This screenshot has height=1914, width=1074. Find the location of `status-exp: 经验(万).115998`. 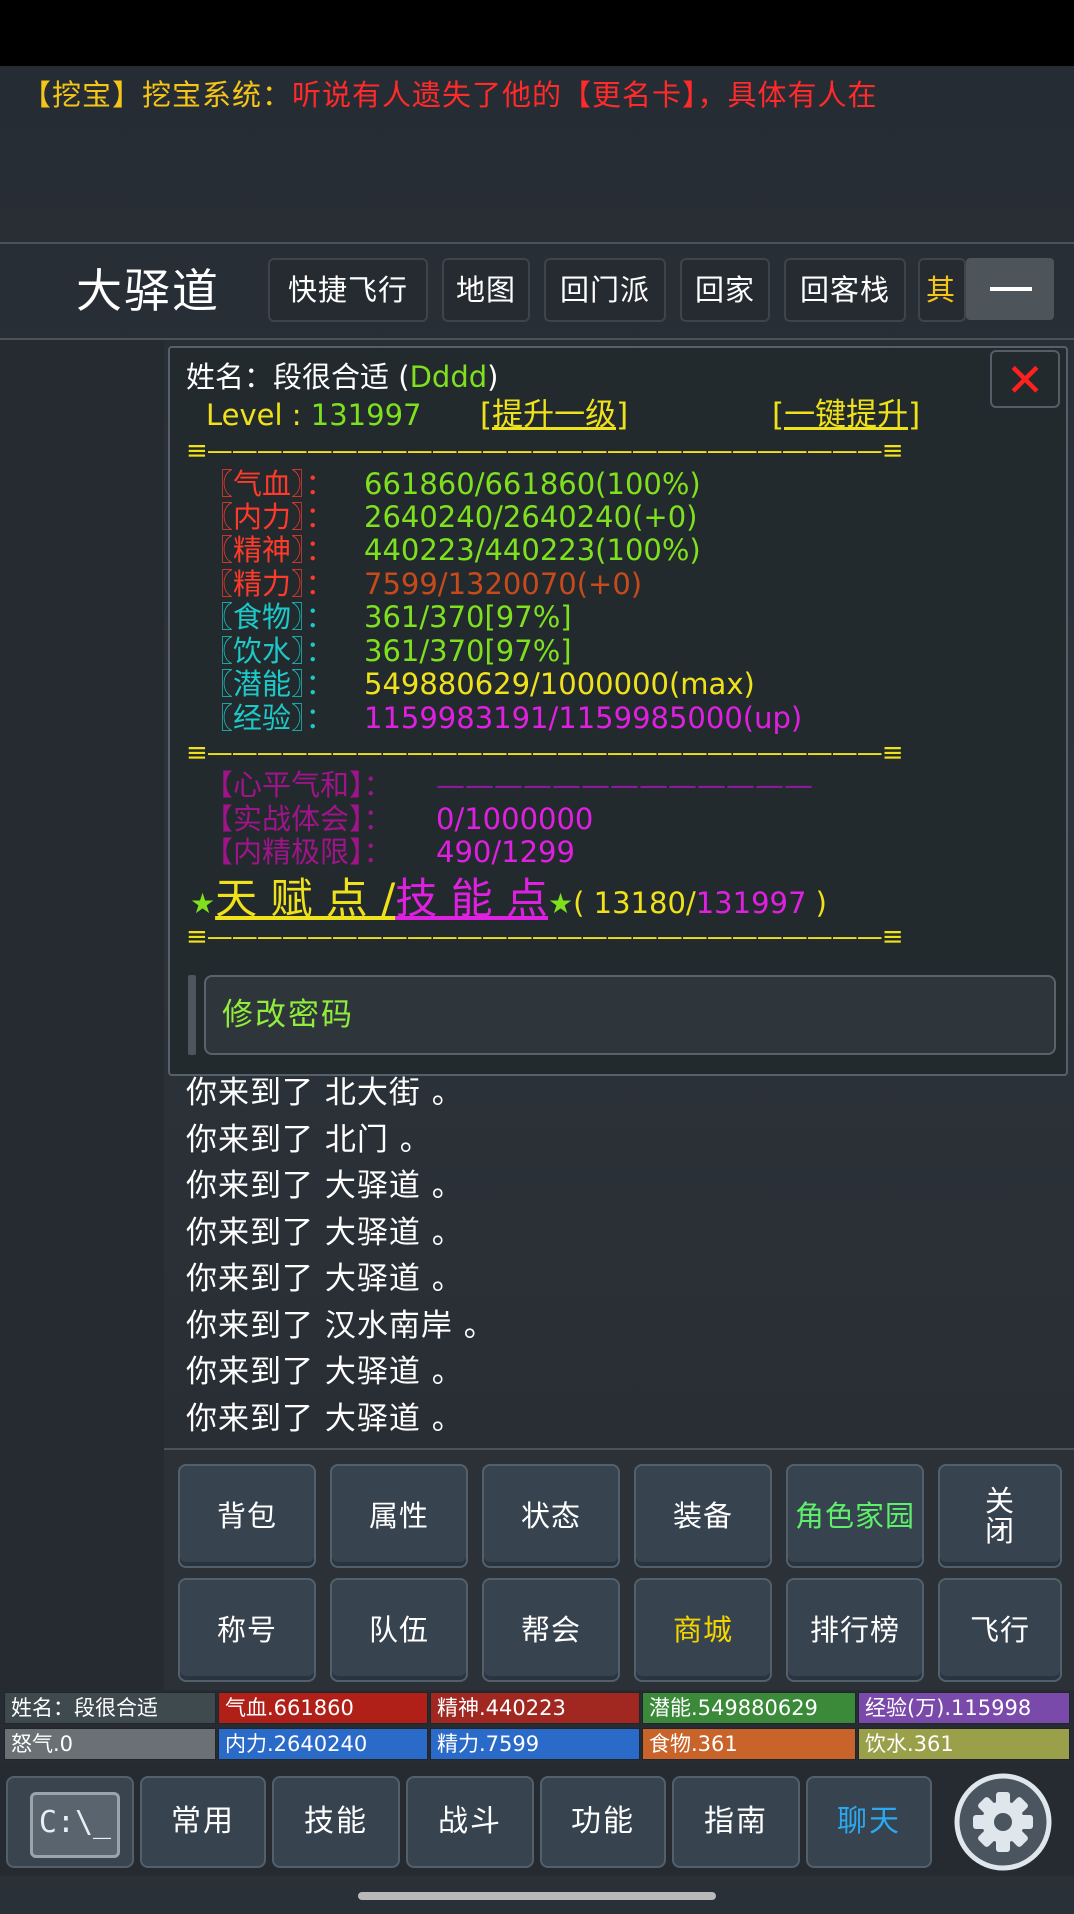

status-exp: 经验(万).115998 is located at coordinates (964, 1708).